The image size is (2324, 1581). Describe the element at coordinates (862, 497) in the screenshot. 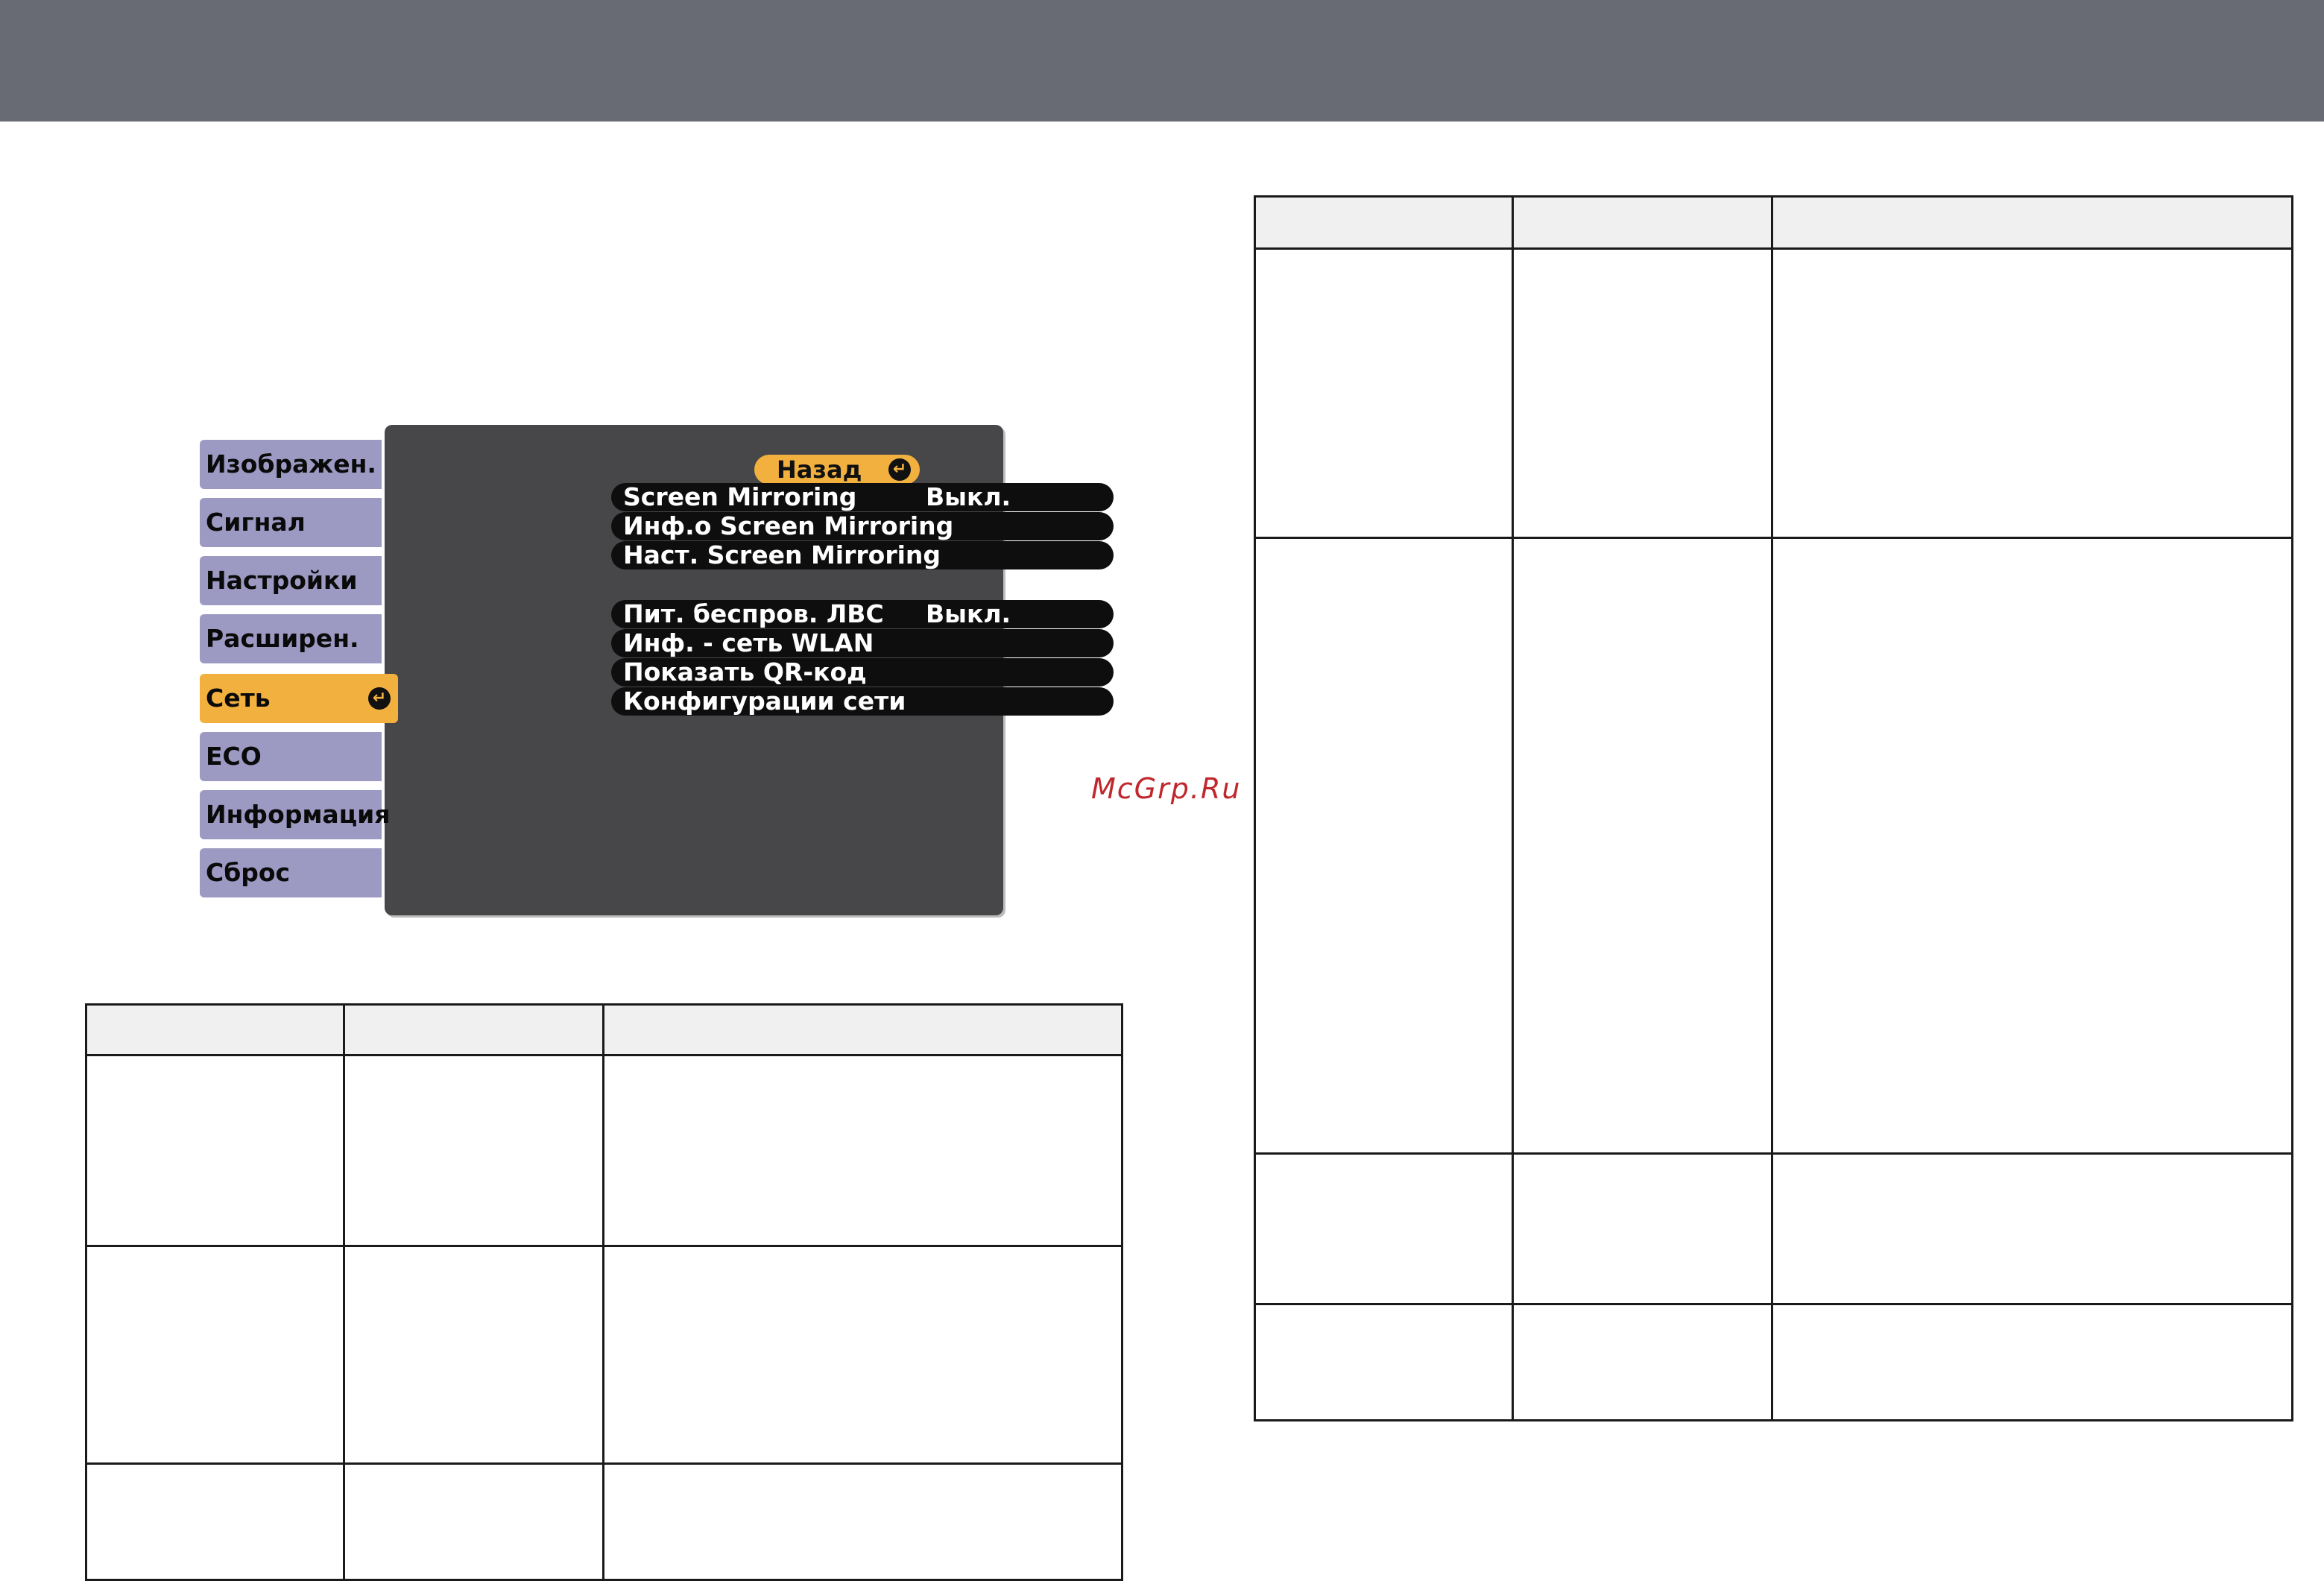

I see `menu-item-screen-mirroring: Screen Mirroring Выкл.` at that location.